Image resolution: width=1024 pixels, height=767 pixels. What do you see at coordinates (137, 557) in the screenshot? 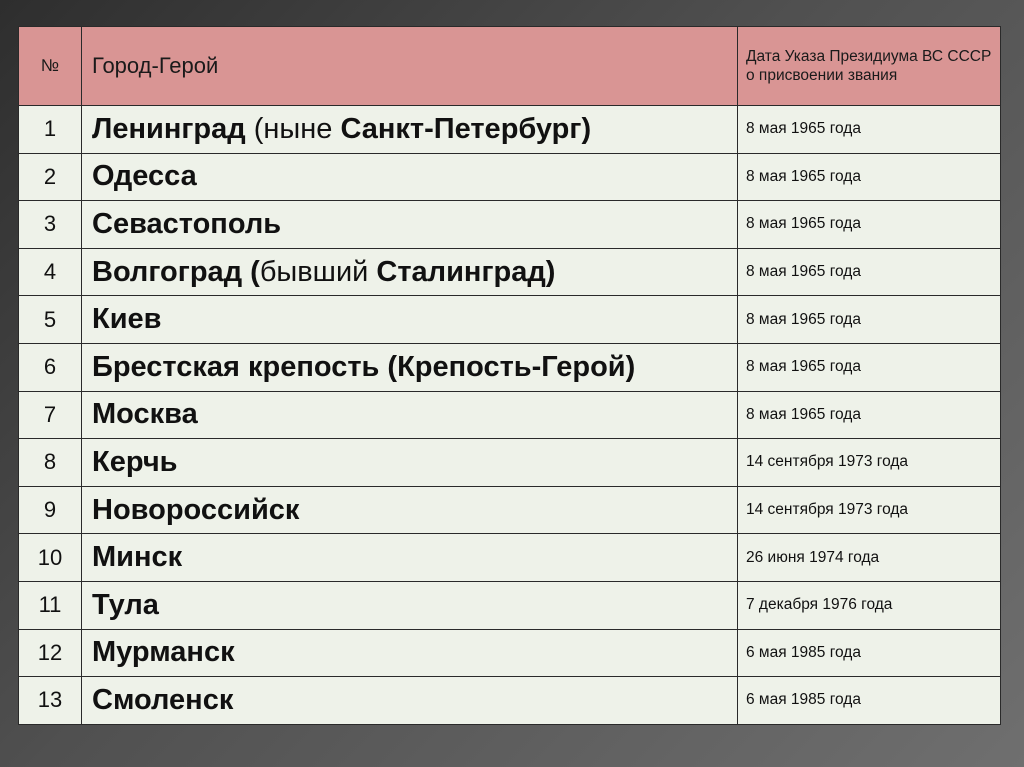
I see `city-name: Минск` at bounding box center [137, 557].